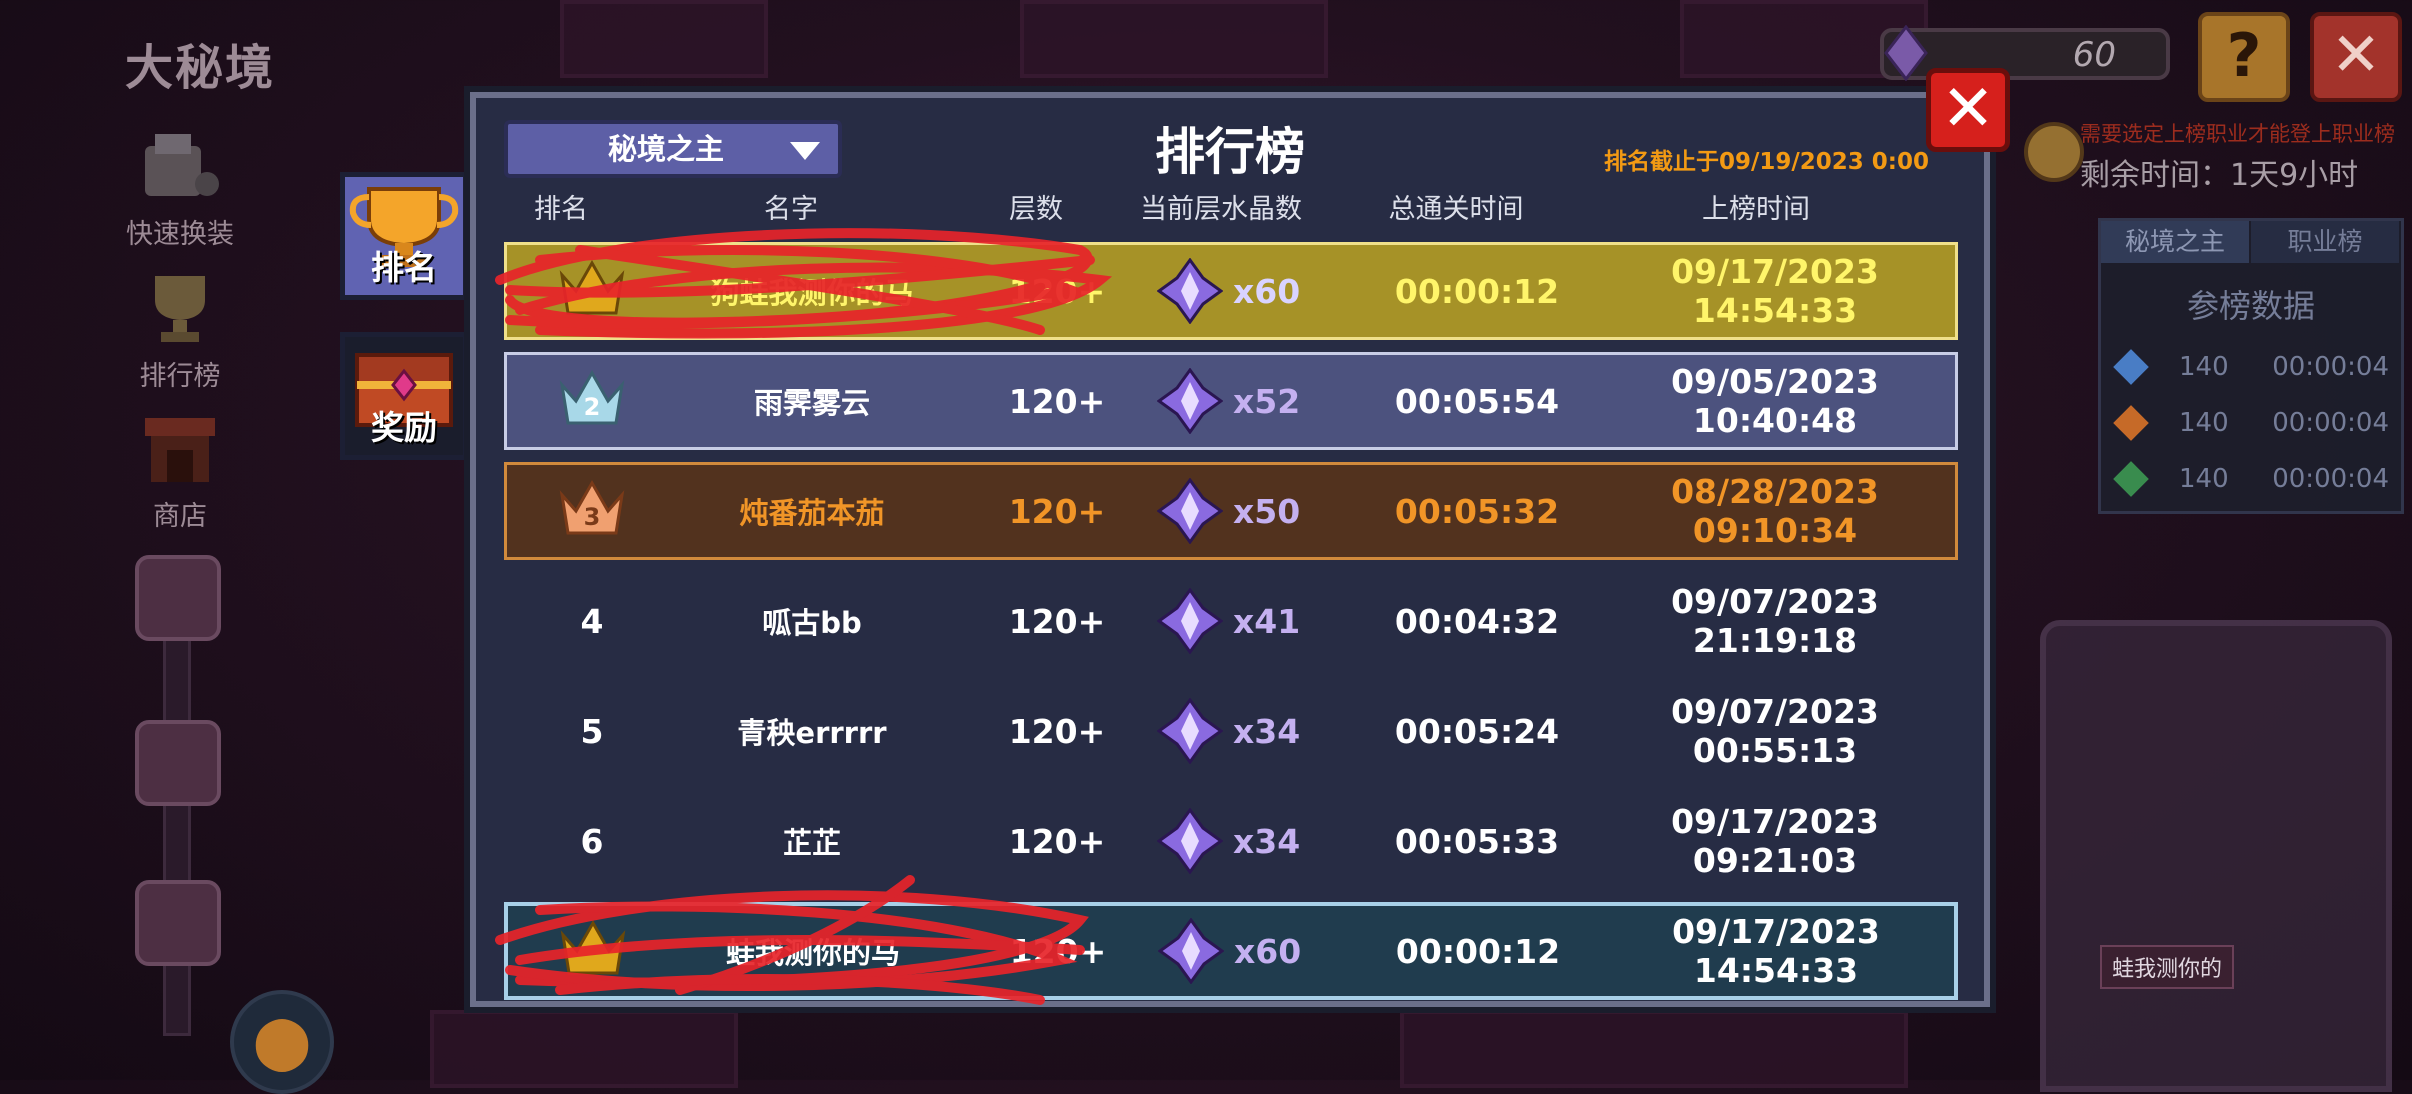  What do you see at coordinates (1477, 621) in the screenshot?
I see `total-time: 00:04:32` at bounding box center [1477, 621].